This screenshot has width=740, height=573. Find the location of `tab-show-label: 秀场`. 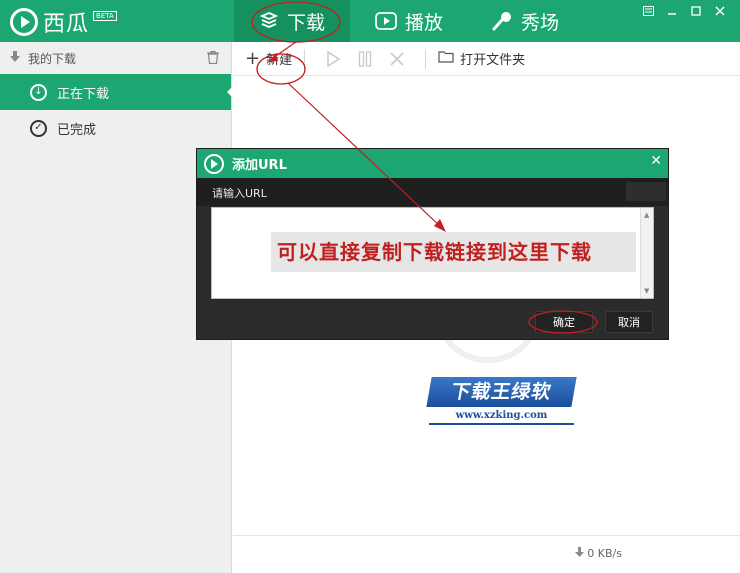

tab-show-label: 秀场 is located at coordinates (539, 22).